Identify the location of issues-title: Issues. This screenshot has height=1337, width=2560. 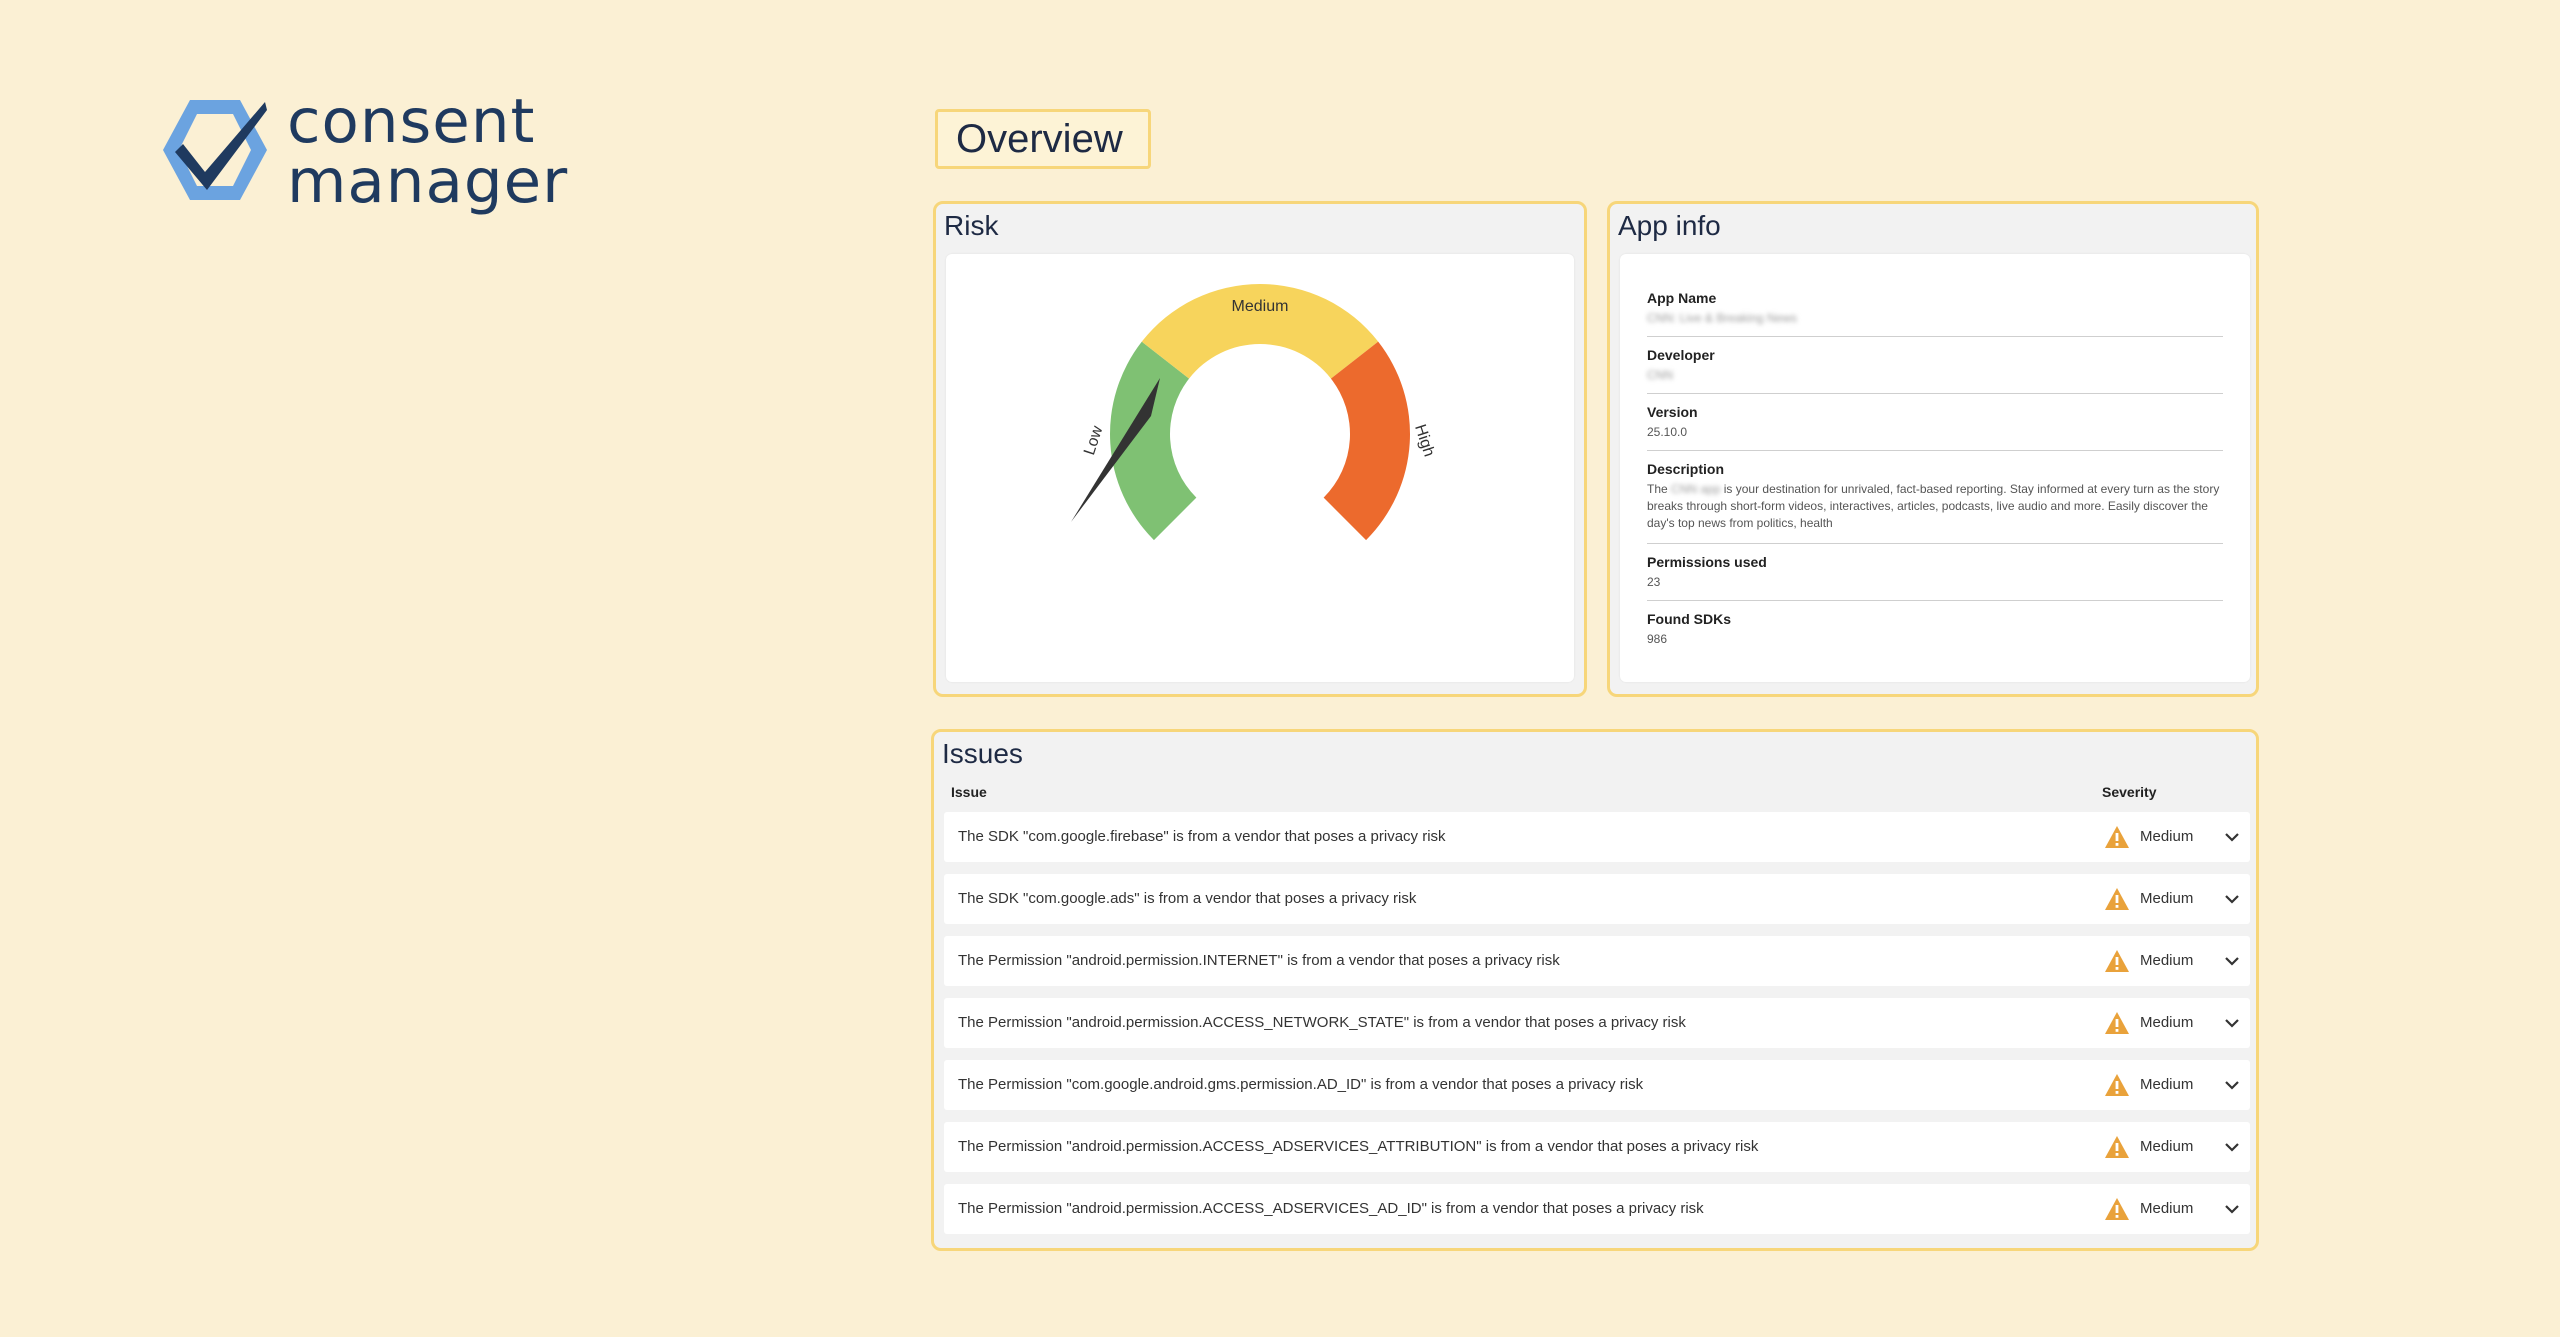
(982, 753).